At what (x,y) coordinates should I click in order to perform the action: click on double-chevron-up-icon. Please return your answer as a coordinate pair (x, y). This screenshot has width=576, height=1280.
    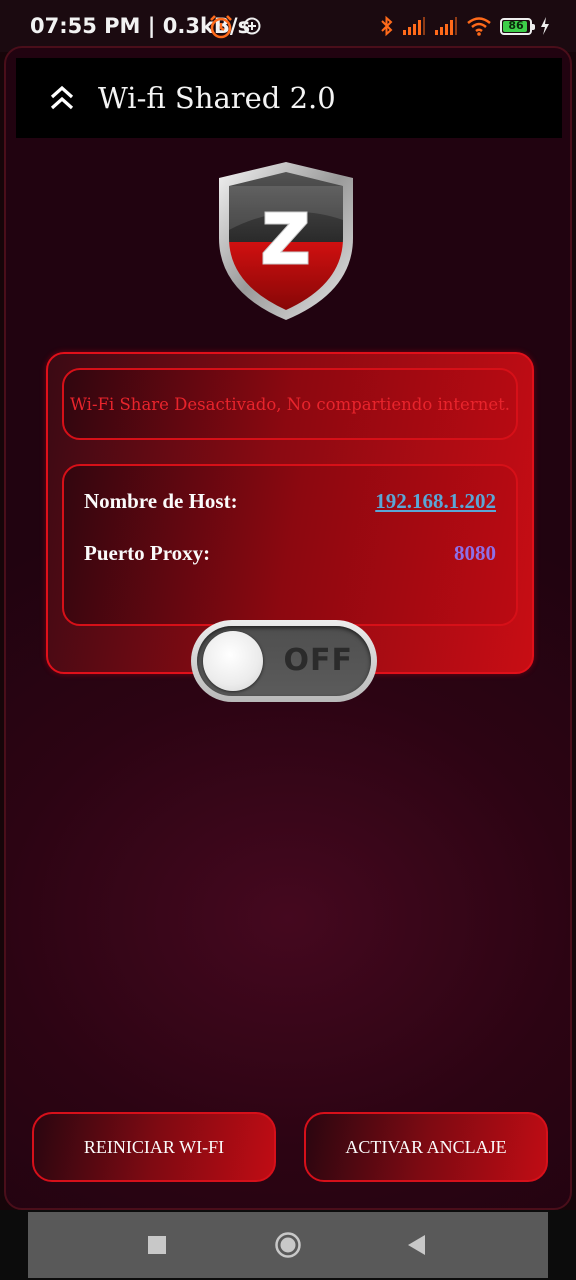
    Looking at the image, I should click on (62, 97).